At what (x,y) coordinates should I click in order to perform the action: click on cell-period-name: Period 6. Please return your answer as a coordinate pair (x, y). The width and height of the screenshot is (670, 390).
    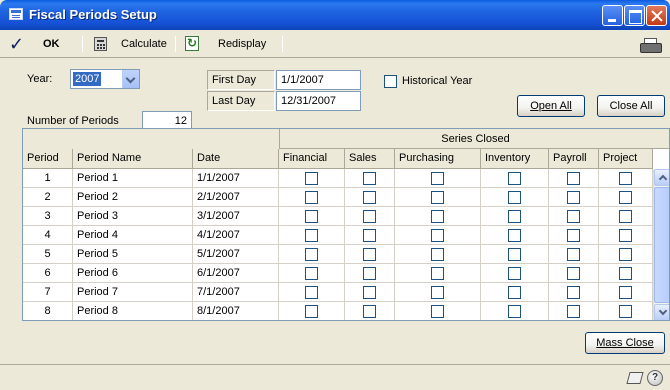
    Looking at the image, I should click on (133, 273).